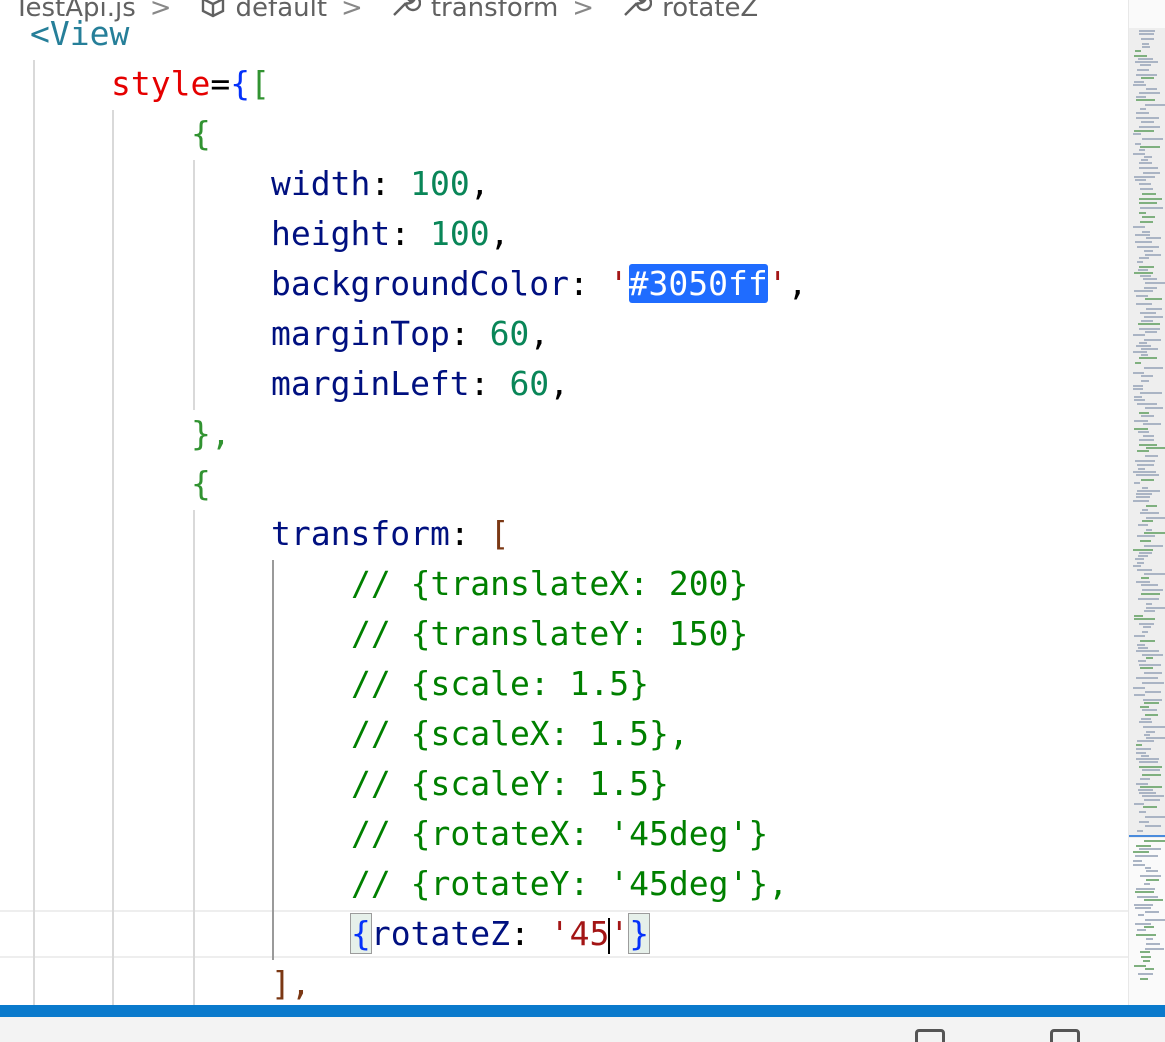  What do you see at coordinates (380, 183) in the screenshot?
I see `code-line: width: 100,` at bounding box center [380, 183].